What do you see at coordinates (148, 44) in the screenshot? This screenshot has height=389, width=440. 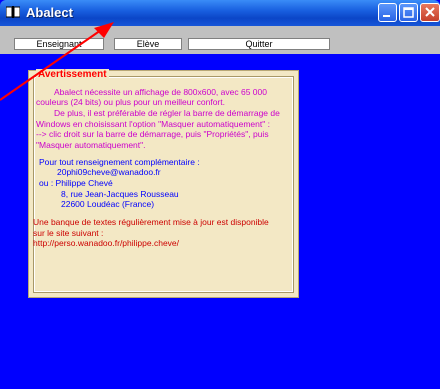 I see `eleve-button: Elève` at bounding box center [148, 44].